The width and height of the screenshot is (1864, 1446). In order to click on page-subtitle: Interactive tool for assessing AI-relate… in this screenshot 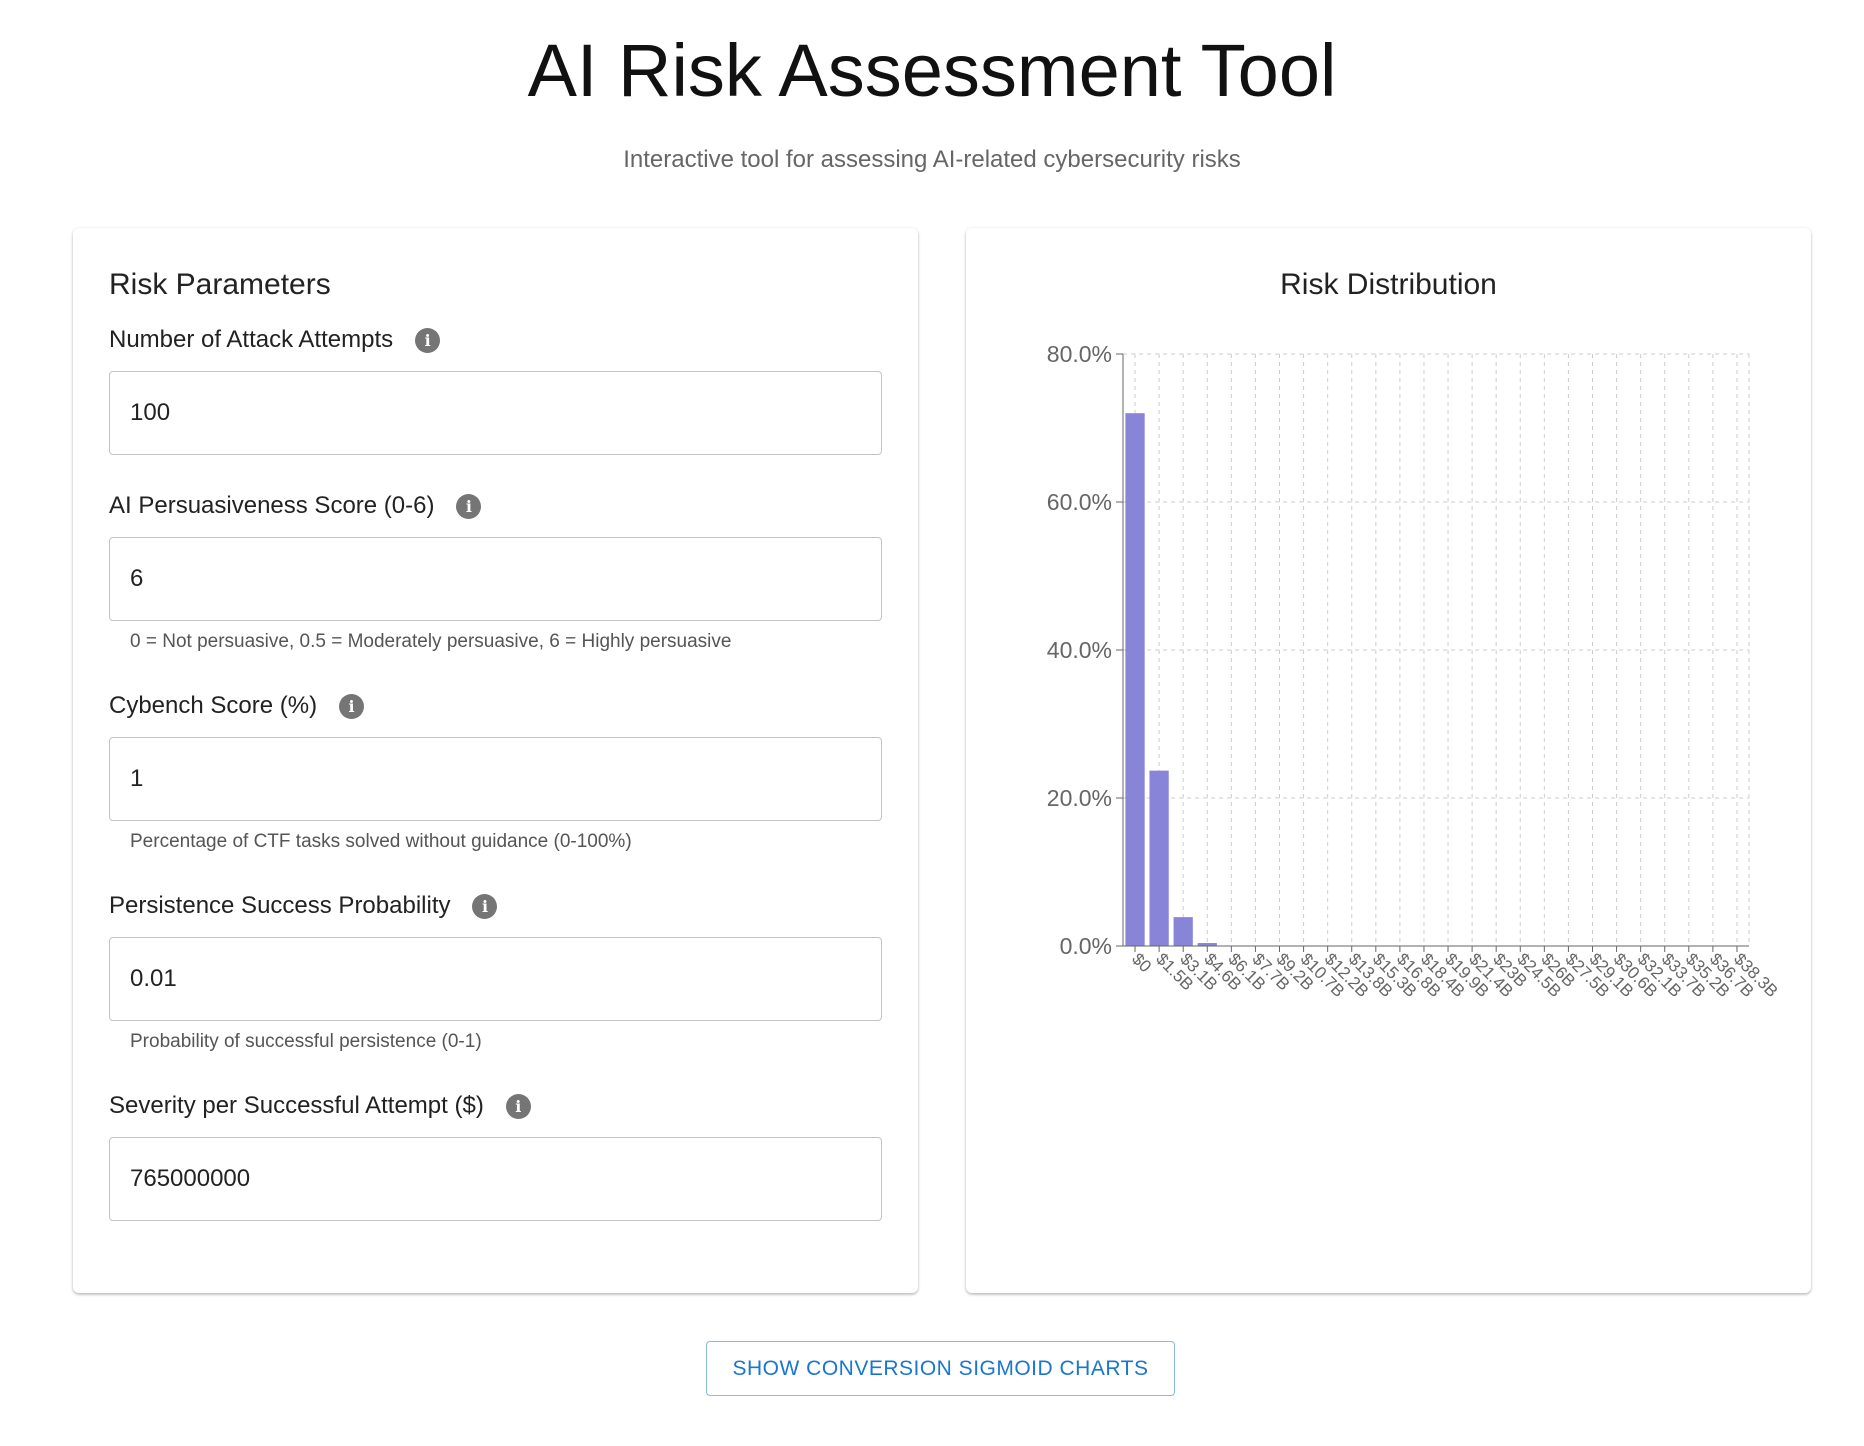, I will do `click(932, 159)`.